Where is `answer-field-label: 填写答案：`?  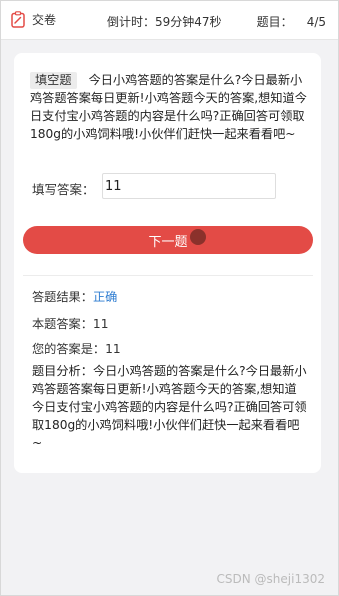 answer-field-label: 填写答案： is located at coordinates (63, 189).